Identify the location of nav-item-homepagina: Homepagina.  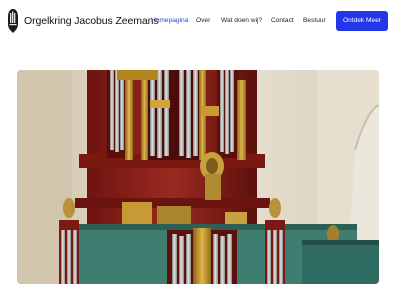
(169, 20).